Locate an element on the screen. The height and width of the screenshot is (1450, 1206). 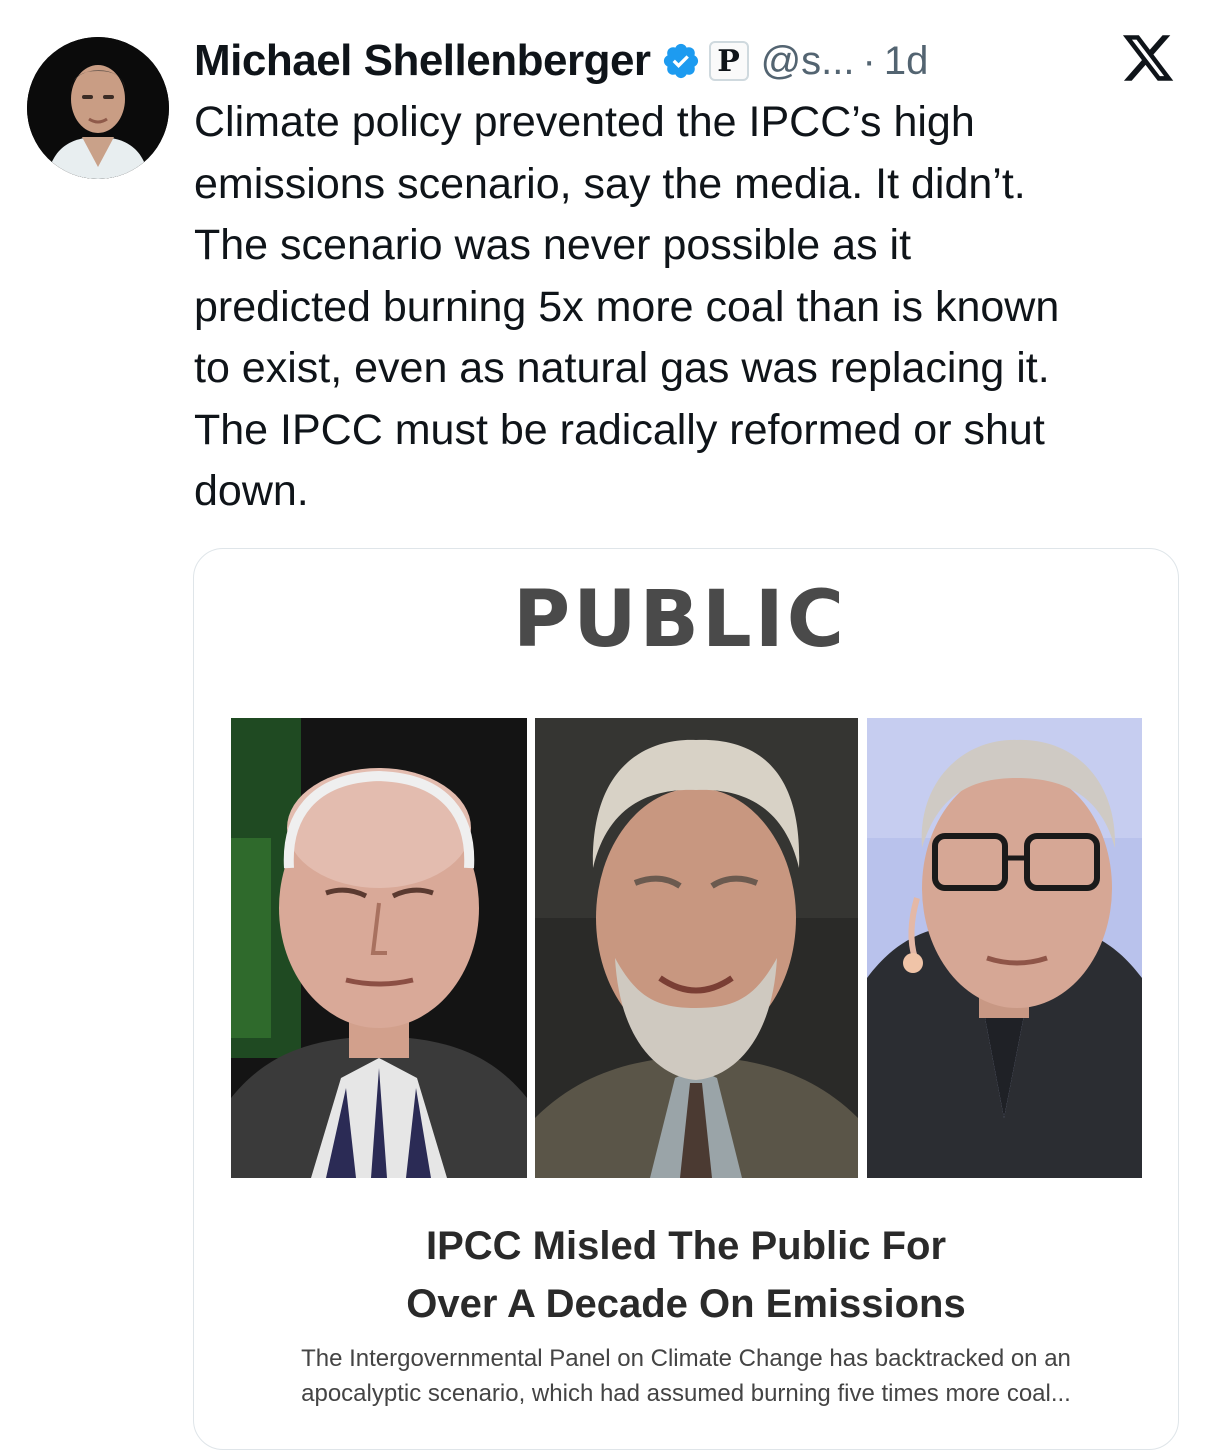
x-logo-icon is located at coordinates (1148, 58).